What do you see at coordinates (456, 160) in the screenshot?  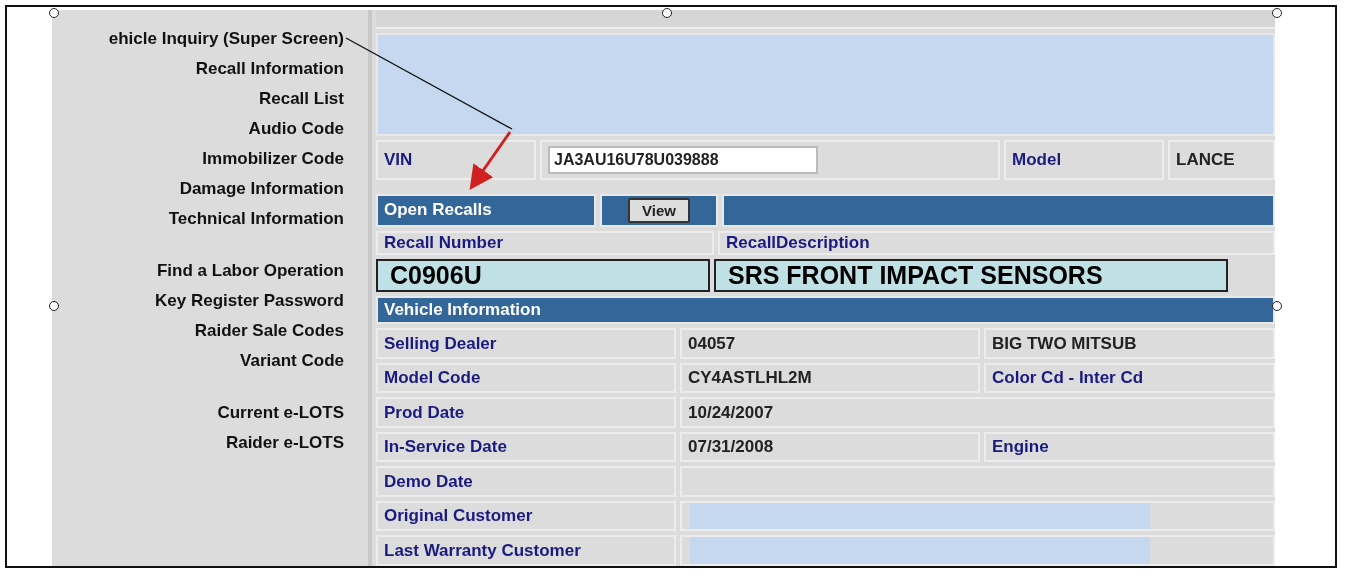 I see `field-label: VIN` at bounding box center [456, 160].